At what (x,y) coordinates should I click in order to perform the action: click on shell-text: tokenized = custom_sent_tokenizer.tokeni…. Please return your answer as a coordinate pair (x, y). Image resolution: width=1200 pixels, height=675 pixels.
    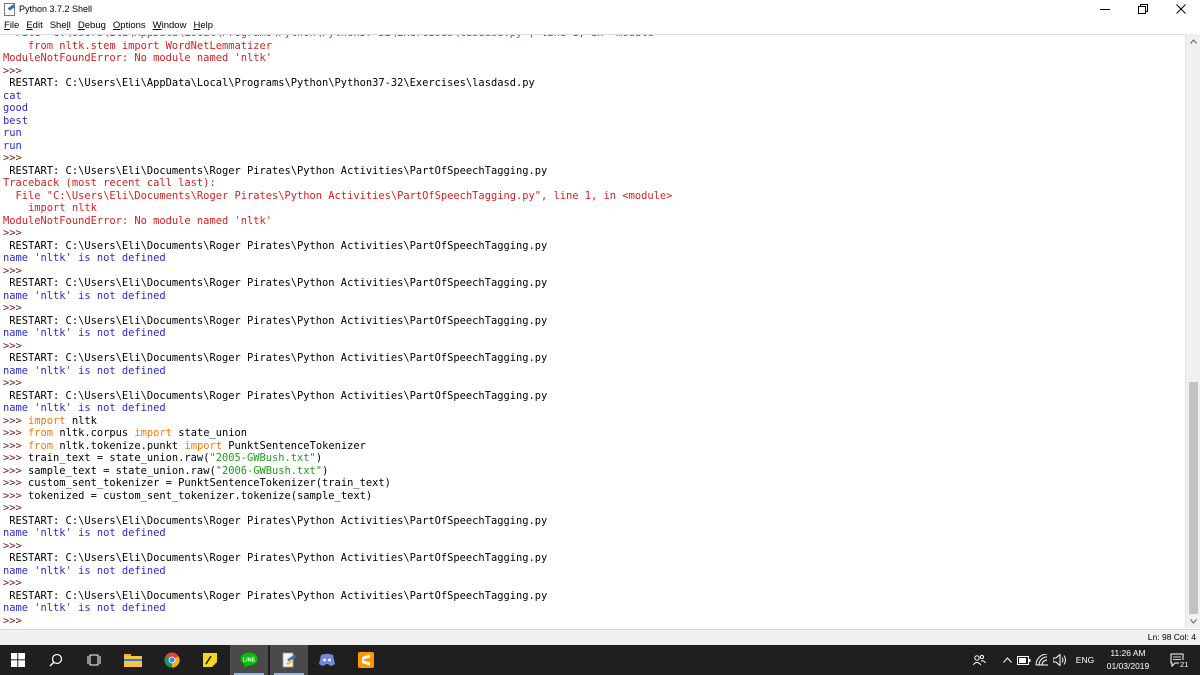
    Looking at the image, I should click on (200, 495).